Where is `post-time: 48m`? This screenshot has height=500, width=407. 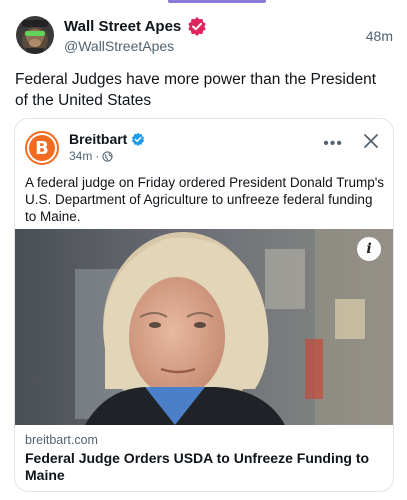
post-time: 48m is located at coordinates (379, 36).